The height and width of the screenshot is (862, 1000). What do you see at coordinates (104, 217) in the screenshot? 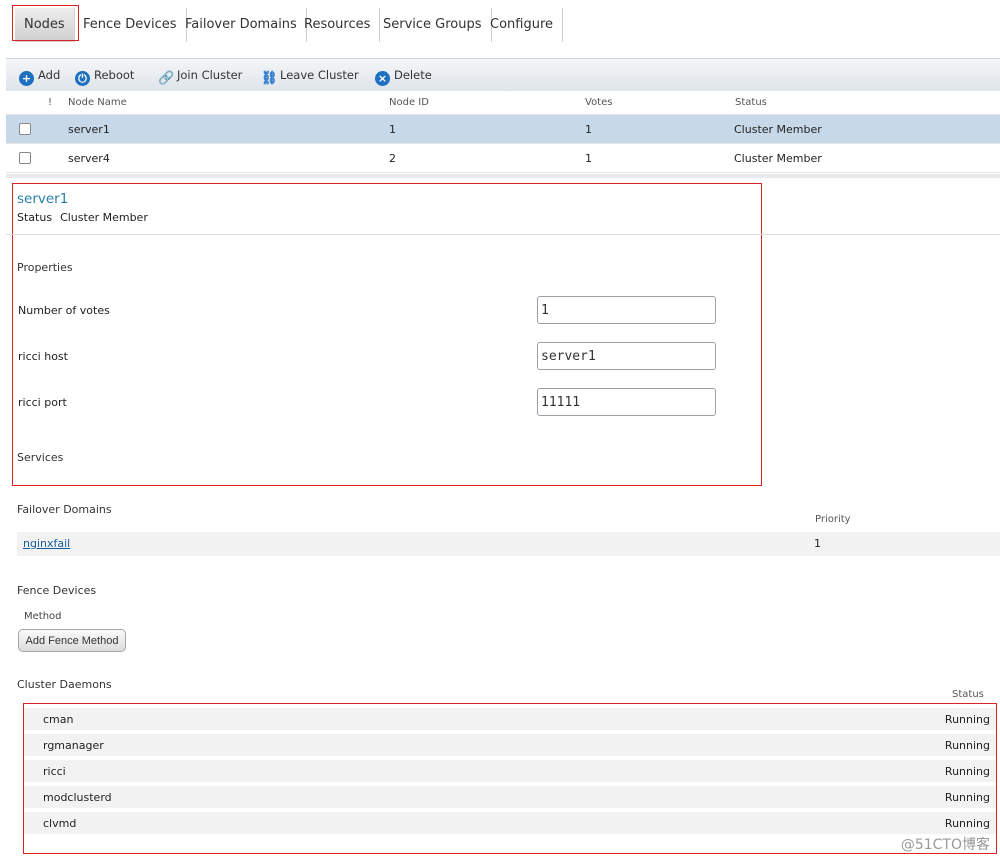
I see `status-value: Cluster Member` at bounding box center [104, 217].